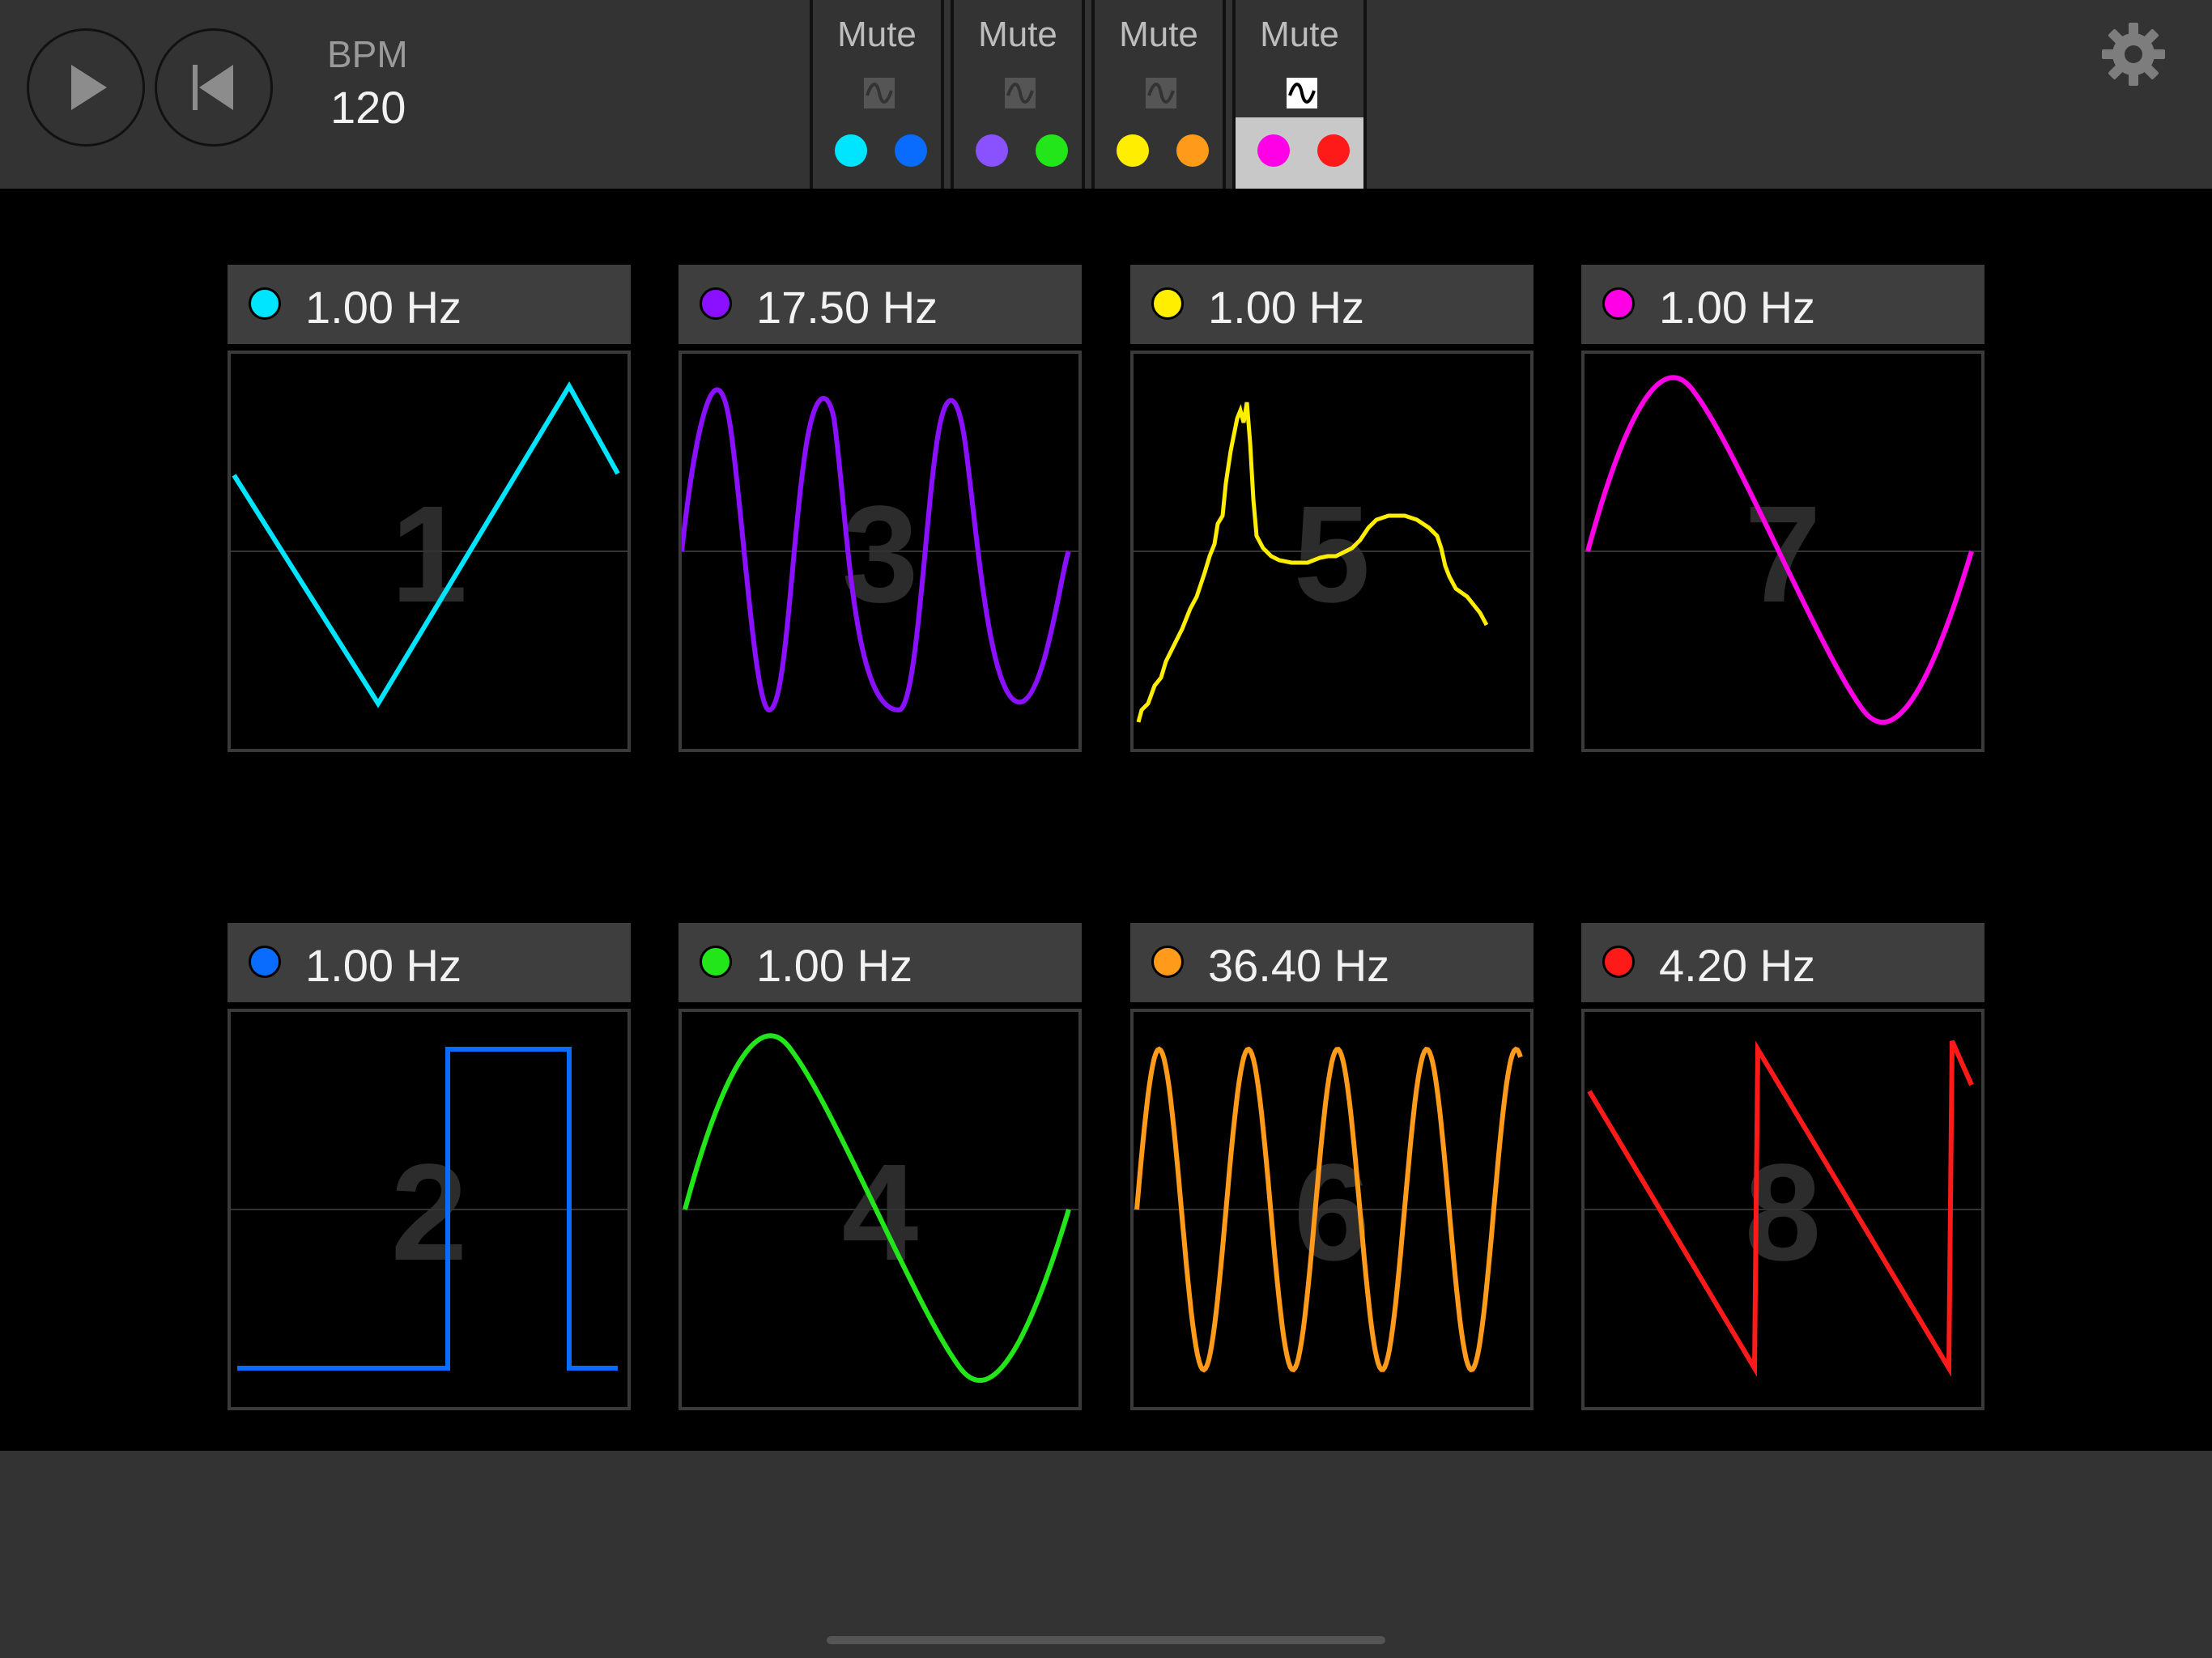 Image resolution: width=2212 pixels, height=1658 pixels. Describe the element at coordinates (847, 307) in the screenshot. I see `lfo-frequency: 17.50 Hz` at that location.